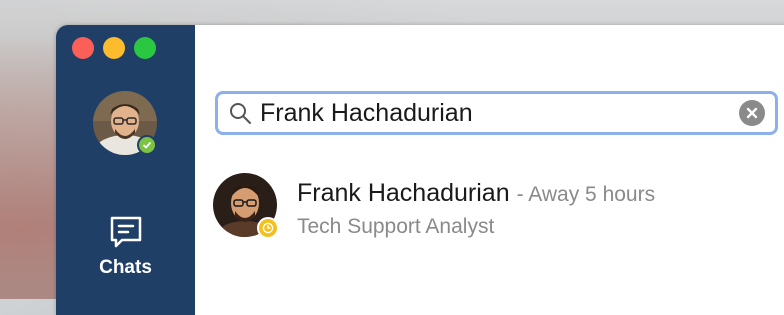 The height and width of the screenshot is (315, 784). I want to click on window-controls, so click(114, 48).